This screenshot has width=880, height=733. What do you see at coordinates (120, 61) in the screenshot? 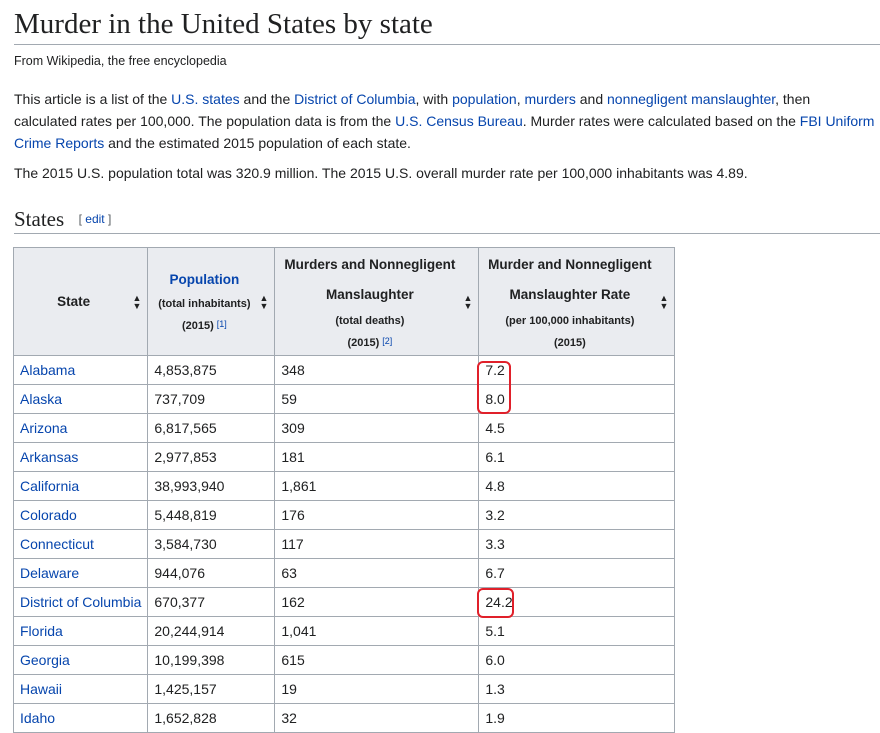
I see `tagline: From Wikipedia, the free encyclopedia` at bounding box center [120, 61].